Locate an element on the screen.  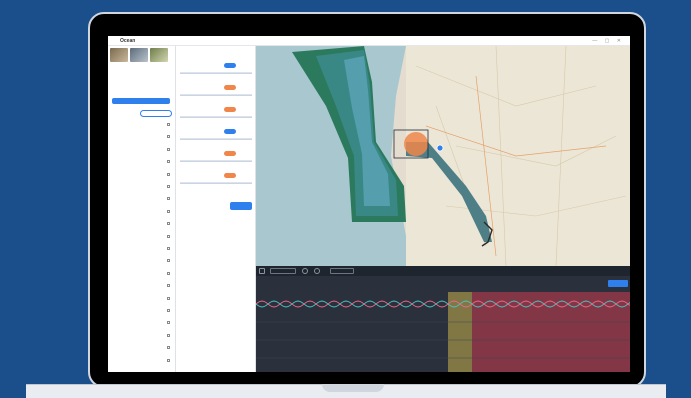
apply-button is located at coordinates (241, 206).